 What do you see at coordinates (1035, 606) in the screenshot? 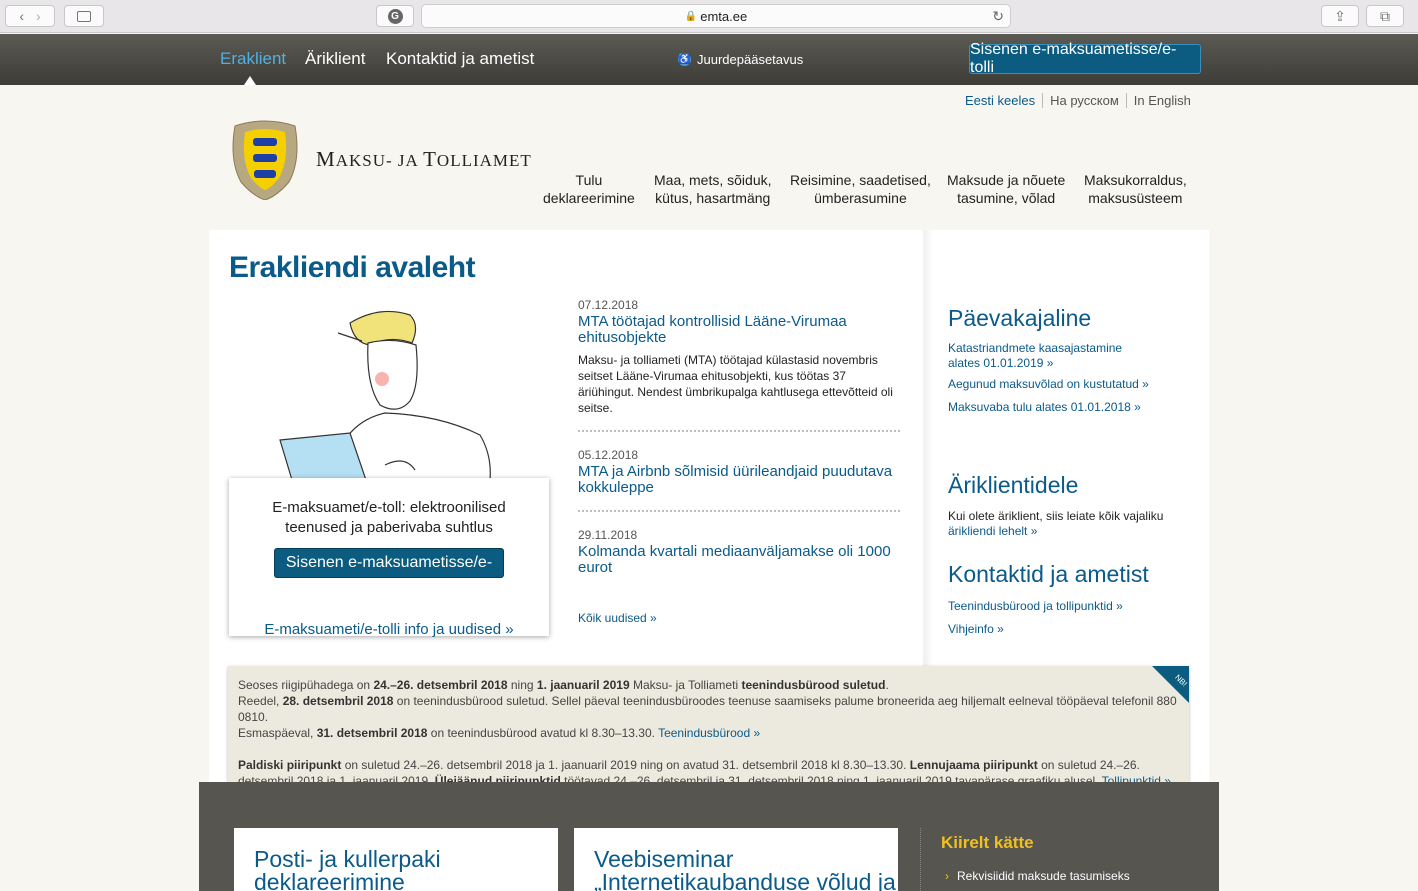
I see `contacts-link-offices: Teenindusbürood ja tollipunktid »` at bounding box center [1035, 606].